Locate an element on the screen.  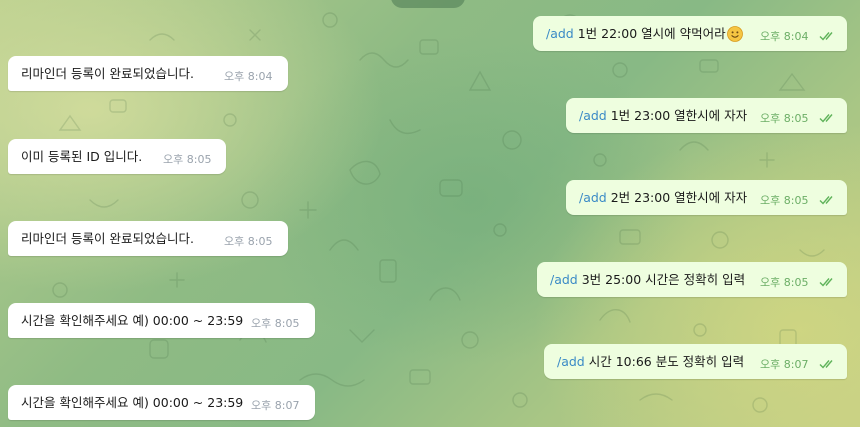
incoming-message: 시간을 확인해주세요 예) 00:00 ~ 23:59 오후 8:05 is located at coordinates (161, 320).